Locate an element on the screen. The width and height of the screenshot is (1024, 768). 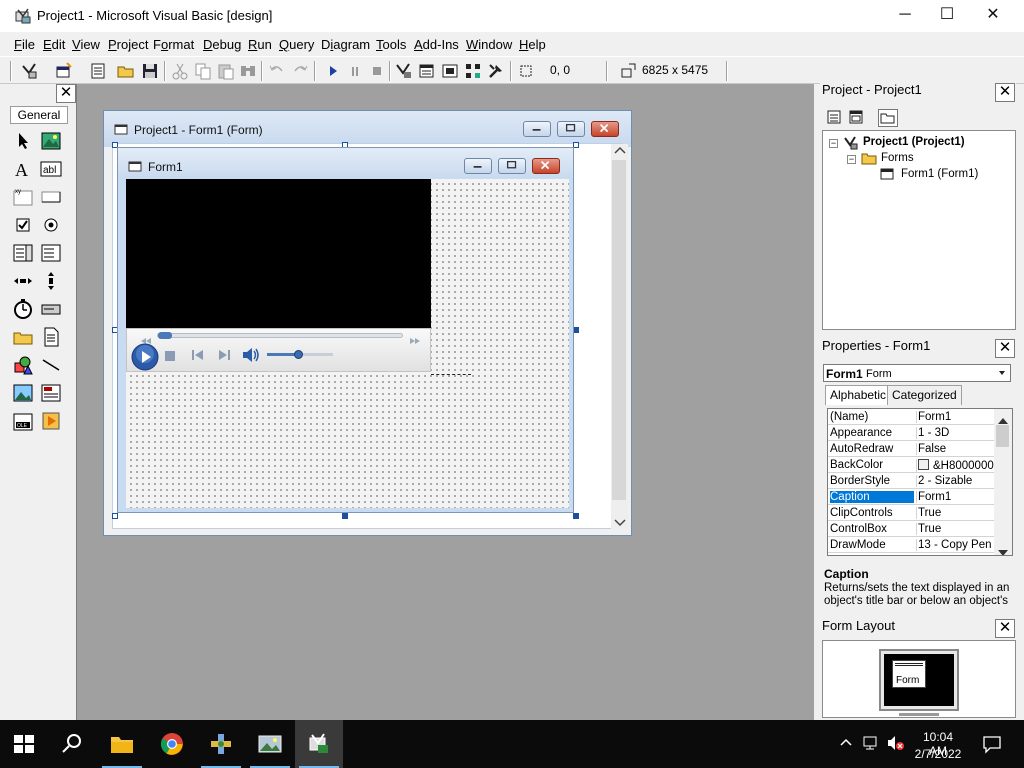
shape-icon is located at coordinates (23, 365).